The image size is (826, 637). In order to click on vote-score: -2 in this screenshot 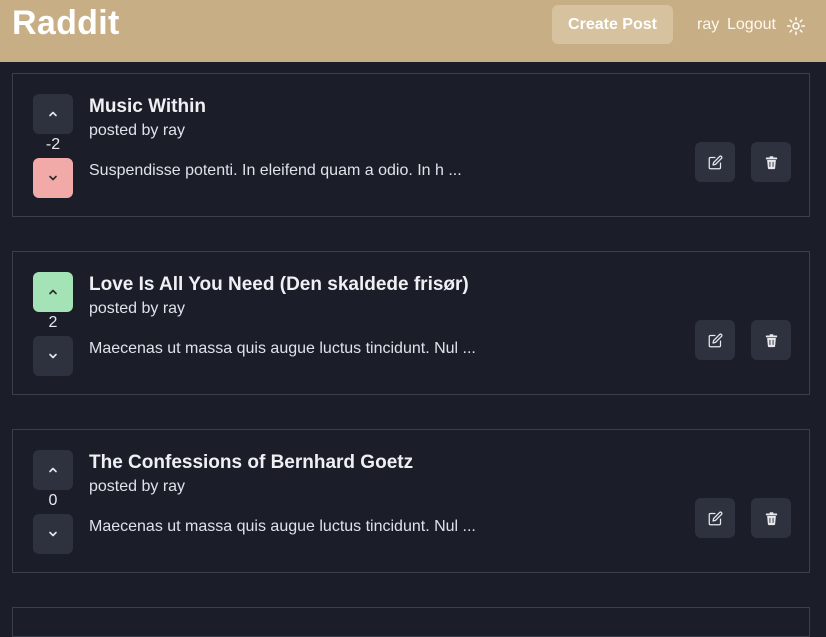, I will do `click(53, 144)`.